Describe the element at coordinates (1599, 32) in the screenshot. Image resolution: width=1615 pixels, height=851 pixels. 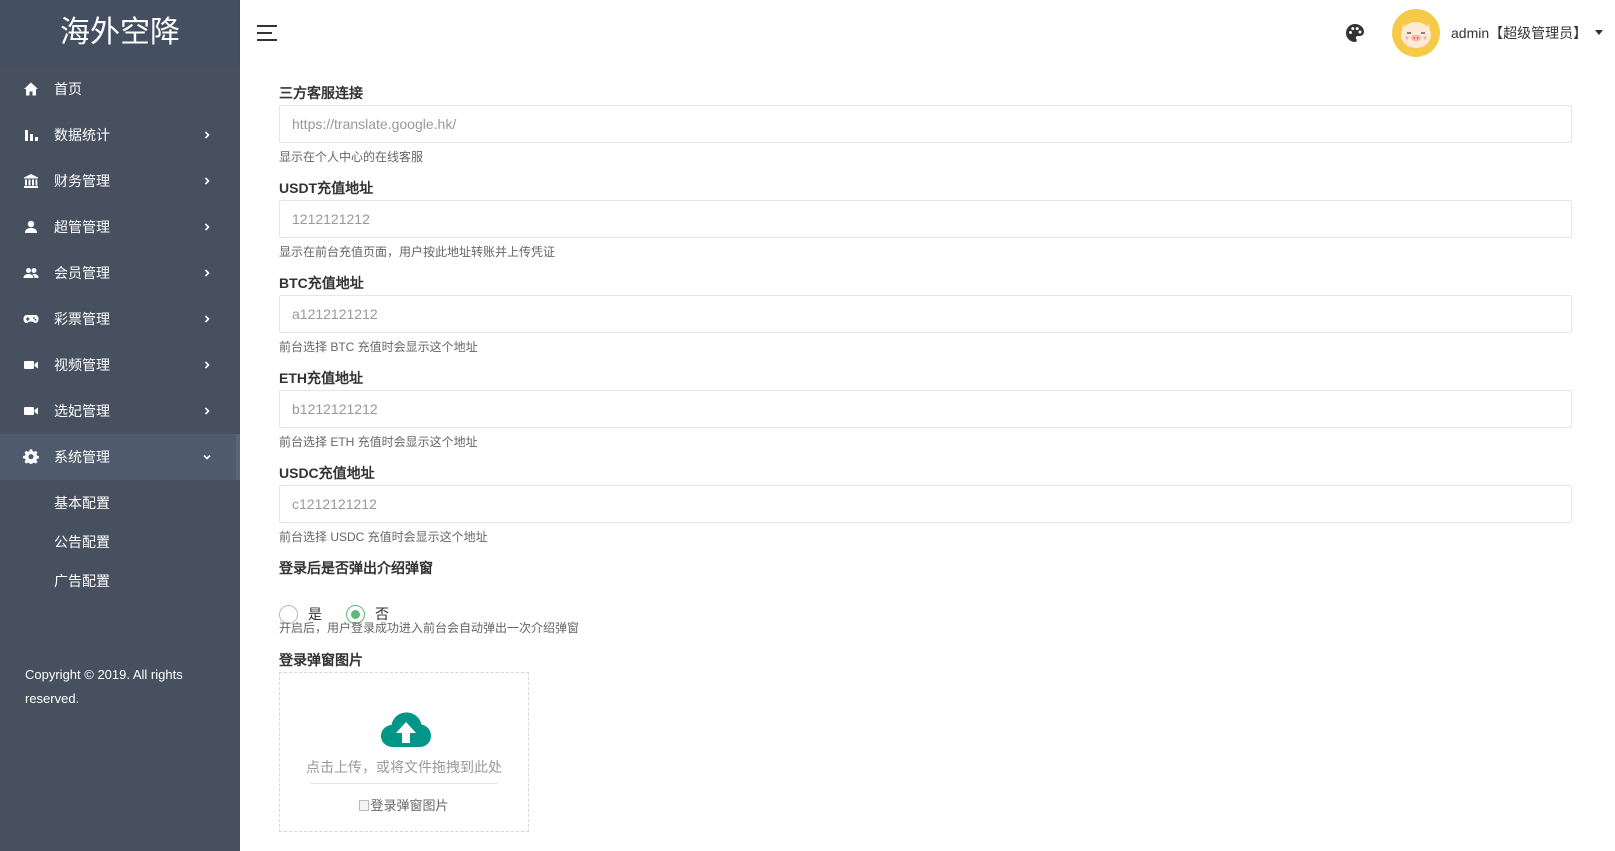
I see `caret-down-icon` at that location.